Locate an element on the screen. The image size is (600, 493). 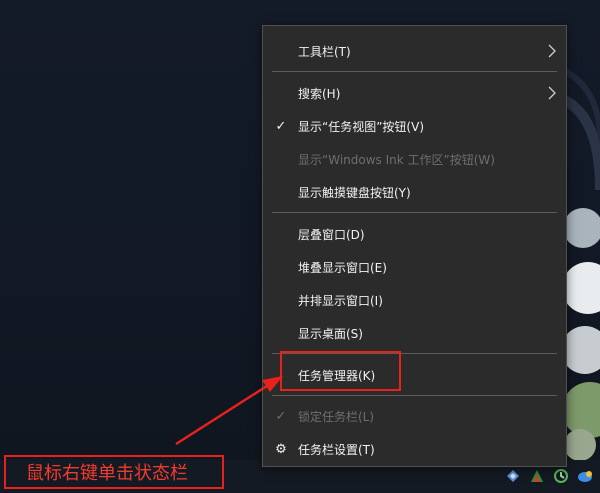
task-manager-highlight is located at coordinates (340, 371).